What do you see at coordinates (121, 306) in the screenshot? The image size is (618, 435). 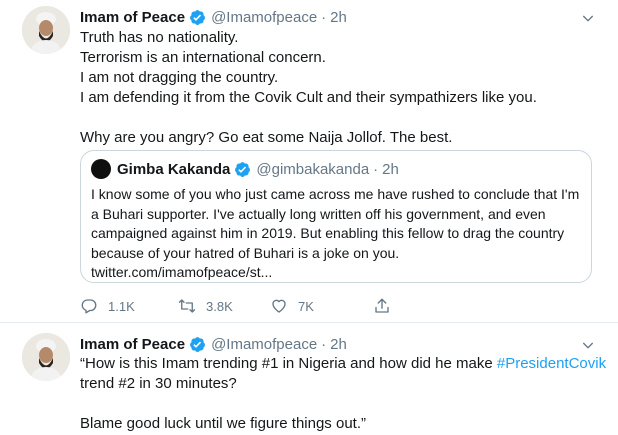 I see `reply-count: 1.1K` at bounding box center [121, 306].